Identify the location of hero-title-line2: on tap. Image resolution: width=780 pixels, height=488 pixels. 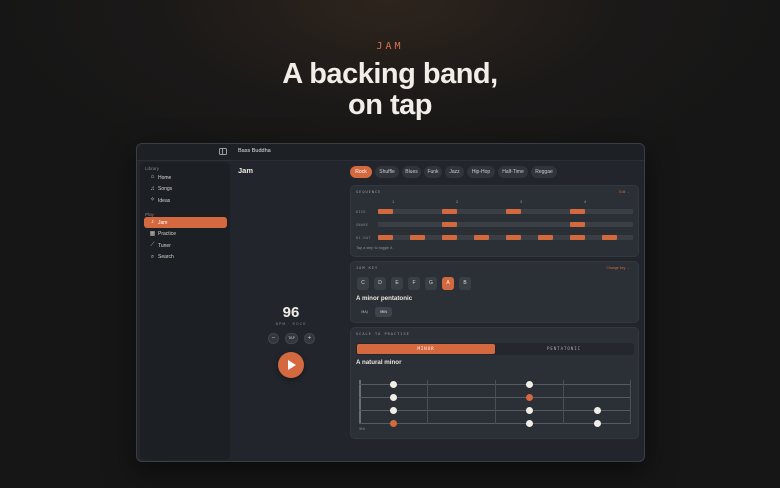
(390, 105).